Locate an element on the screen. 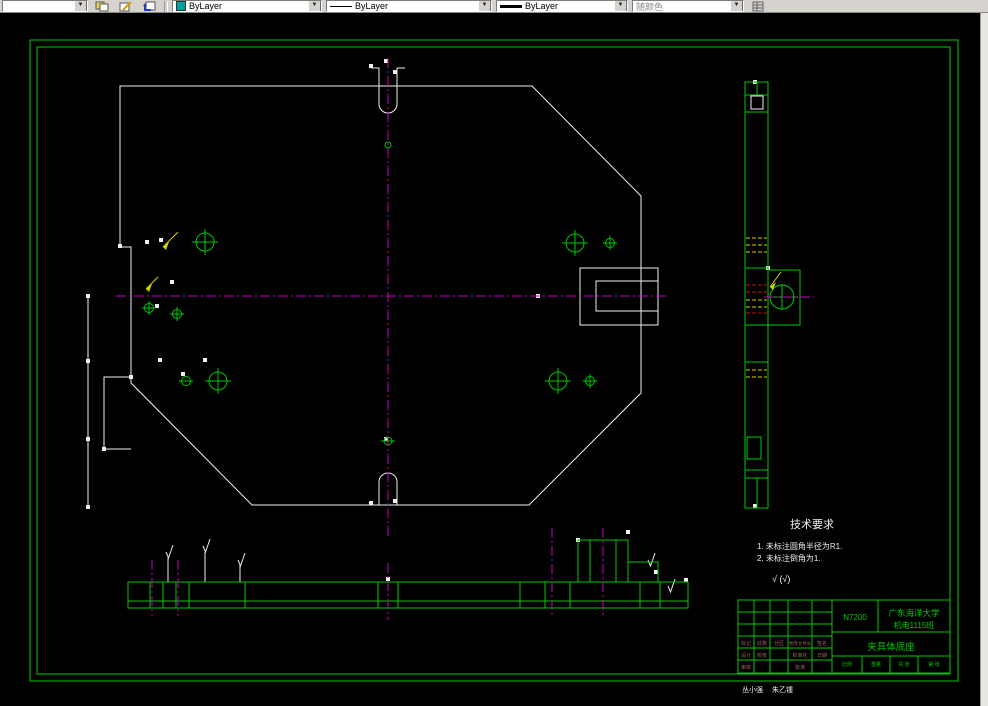  toolbar-separator is located at coordinates (166, 6).